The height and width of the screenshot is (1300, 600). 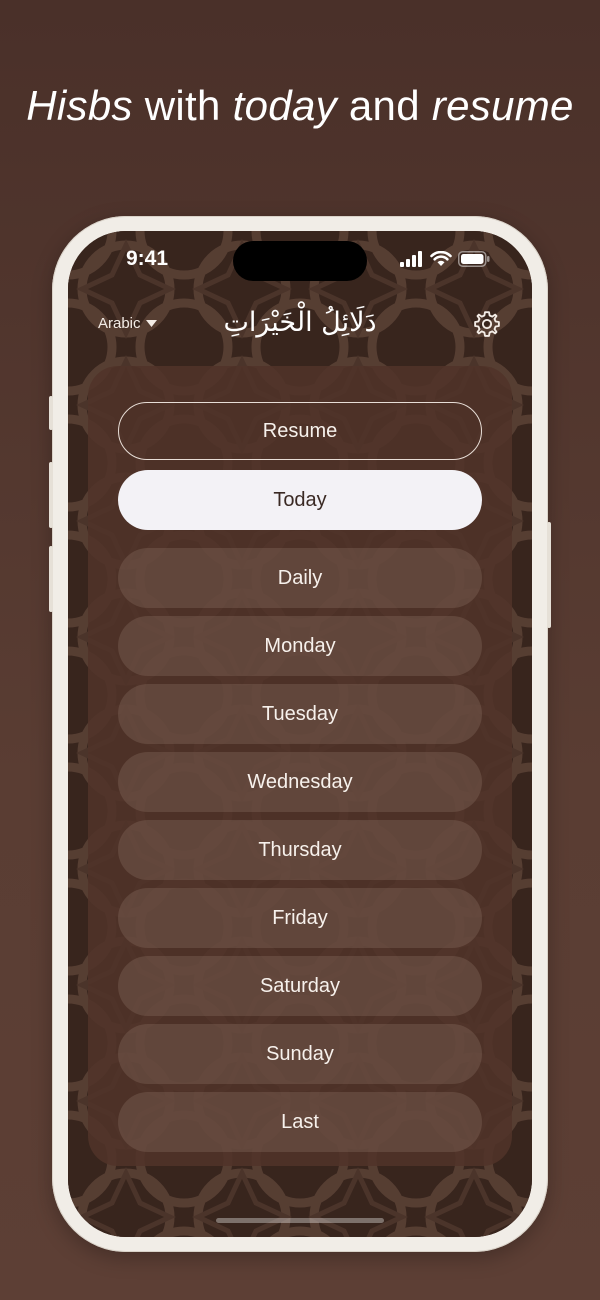 I want to click on day-label: Sunday, so click(x=300, y=1053).